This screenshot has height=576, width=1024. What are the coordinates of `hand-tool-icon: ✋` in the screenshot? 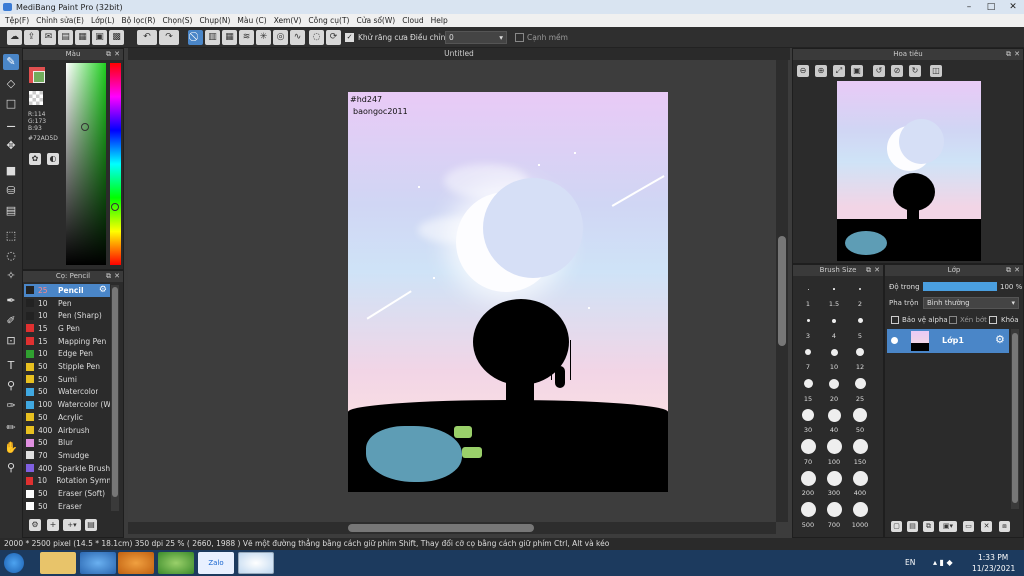 It's located at (11, 448).